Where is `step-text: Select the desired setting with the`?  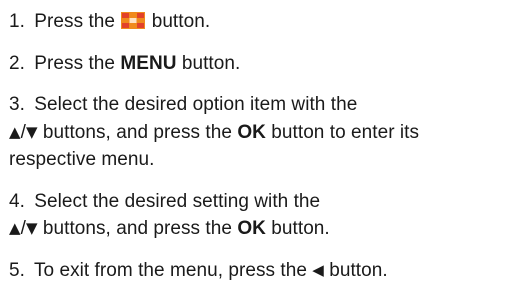
step-text: Select the desired setting with the is located at coordinates (177, 201).